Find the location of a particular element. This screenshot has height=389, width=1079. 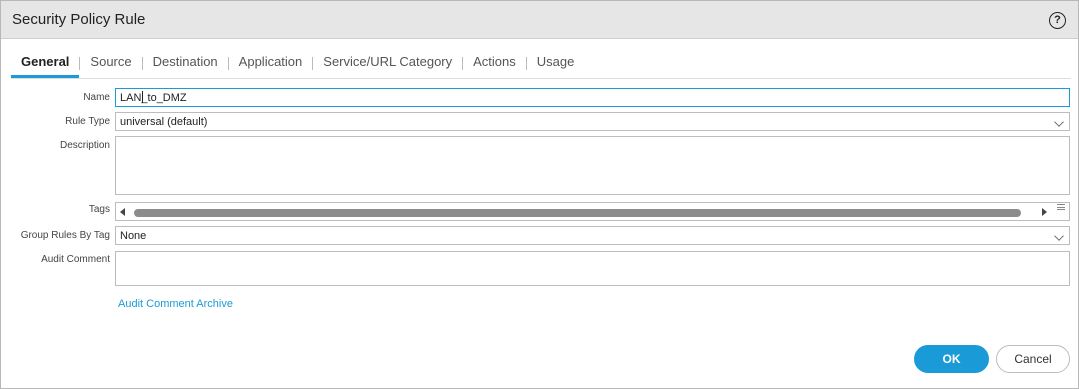

audit-comment-textarea is located at coordinates (592, 268).